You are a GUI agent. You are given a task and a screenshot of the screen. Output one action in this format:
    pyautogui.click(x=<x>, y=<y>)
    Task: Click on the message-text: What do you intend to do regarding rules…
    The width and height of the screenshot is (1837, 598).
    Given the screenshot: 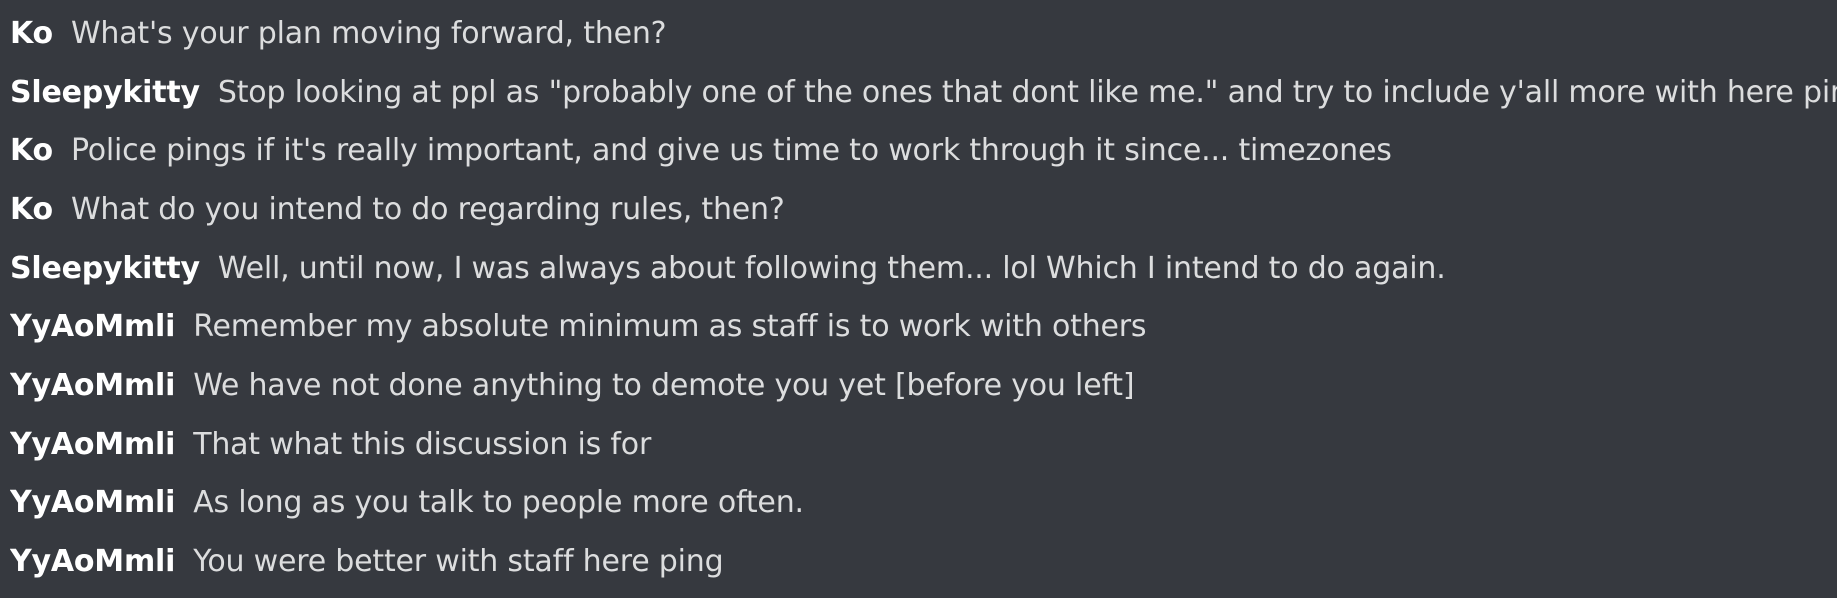 What is the action you would take?
    pyautogui.click(x=427, y=209)
    